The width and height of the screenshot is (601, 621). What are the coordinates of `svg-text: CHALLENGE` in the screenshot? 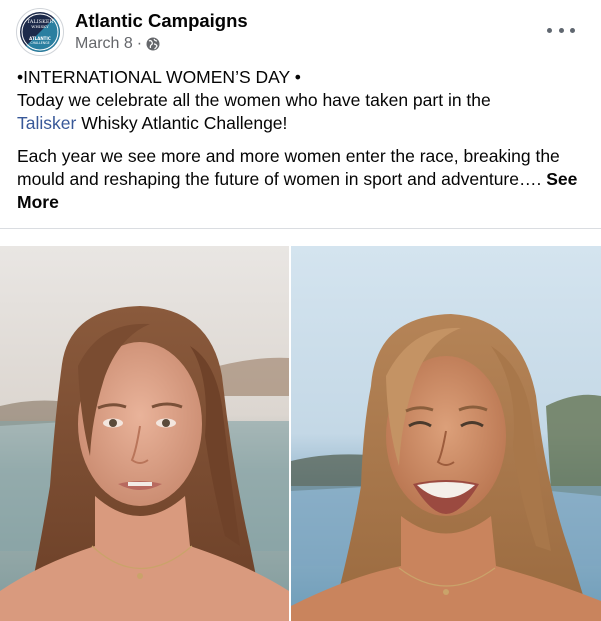 It's located at (39, 43).